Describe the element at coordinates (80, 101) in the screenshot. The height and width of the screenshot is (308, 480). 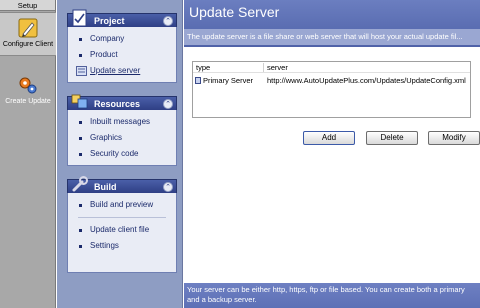
I see `resources-icon` at that location.